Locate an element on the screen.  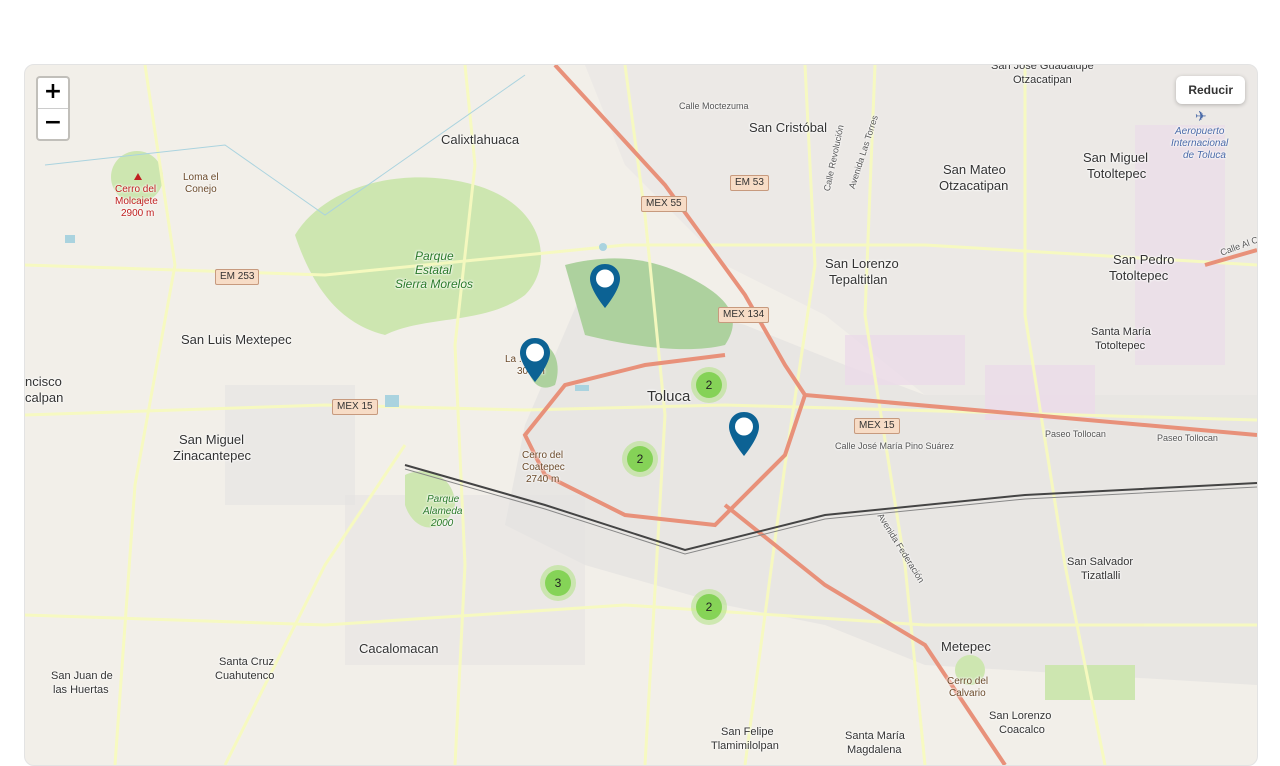
peak-icon is located at coordinates (138, 176).